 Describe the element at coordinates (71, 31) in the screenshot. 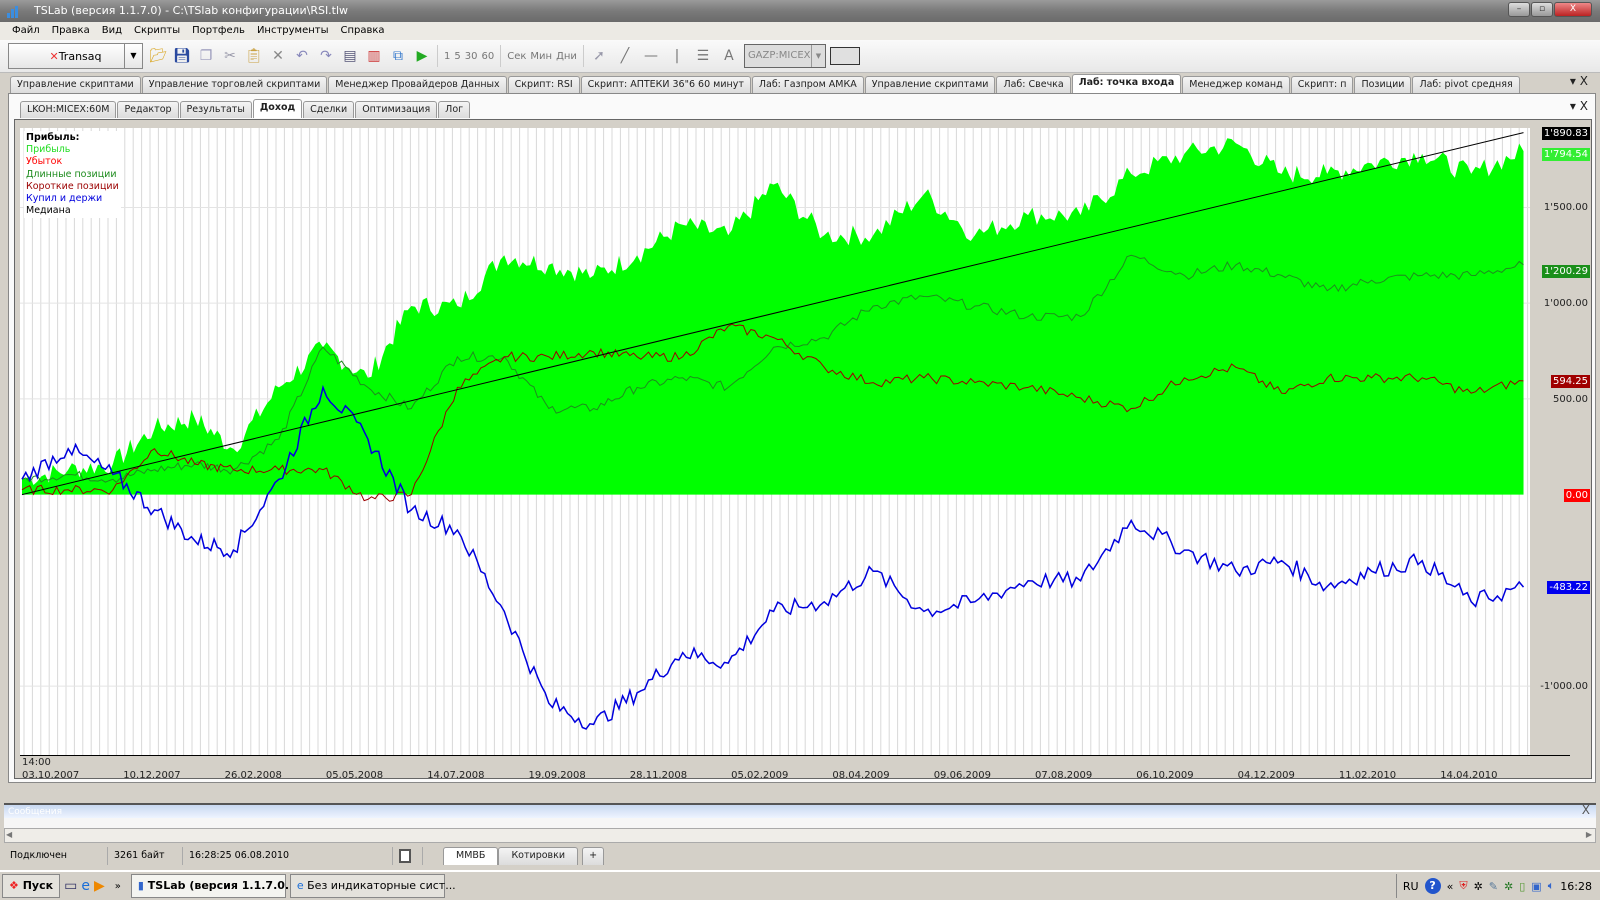

I see `menu-item-1: Правка` at that location.